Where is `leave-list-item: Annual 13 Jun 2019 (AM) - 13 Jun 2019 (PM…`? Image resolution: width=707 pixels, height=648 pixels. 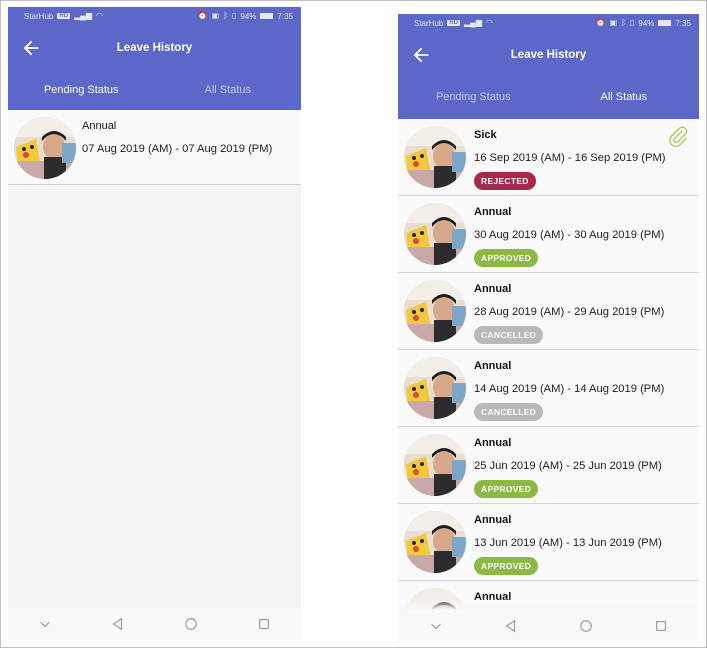 leave-list-item: Annual 13 Jun 2019 (AM) - 13 Jun 2019 (PM… is located at coordinates (548, 542).